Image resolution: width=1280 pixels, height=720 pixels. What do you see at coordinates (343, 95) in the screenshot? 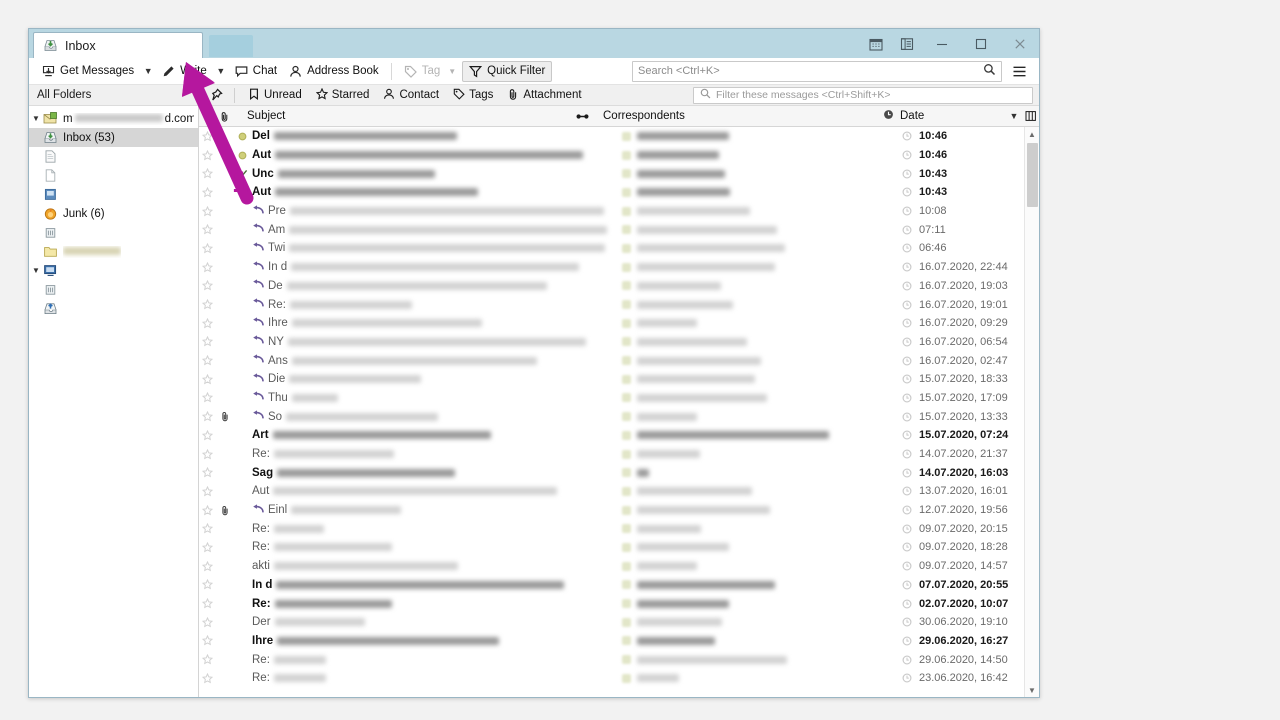
I see `filter-starred-button: Starred` at bounding box center [343, 95].